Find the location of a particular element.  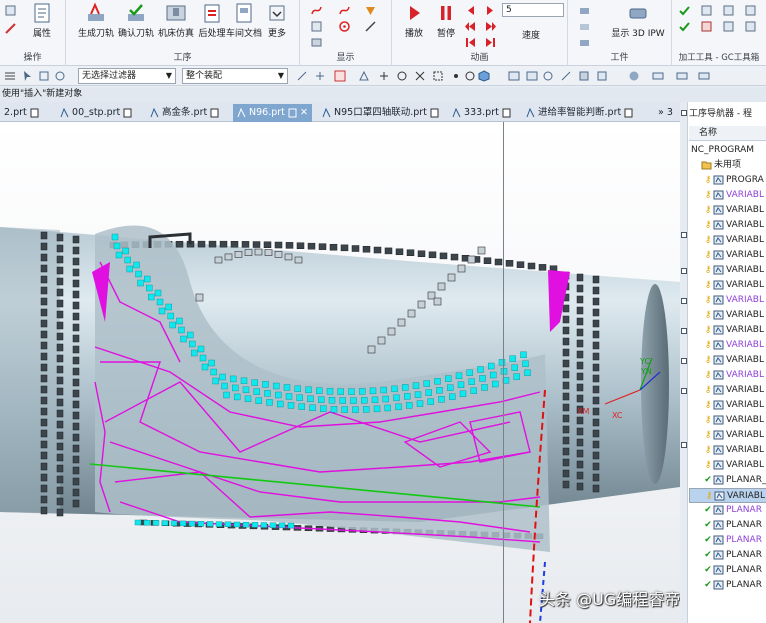

tab-file: 00_stp.prt is located at coordinates (96, 113).